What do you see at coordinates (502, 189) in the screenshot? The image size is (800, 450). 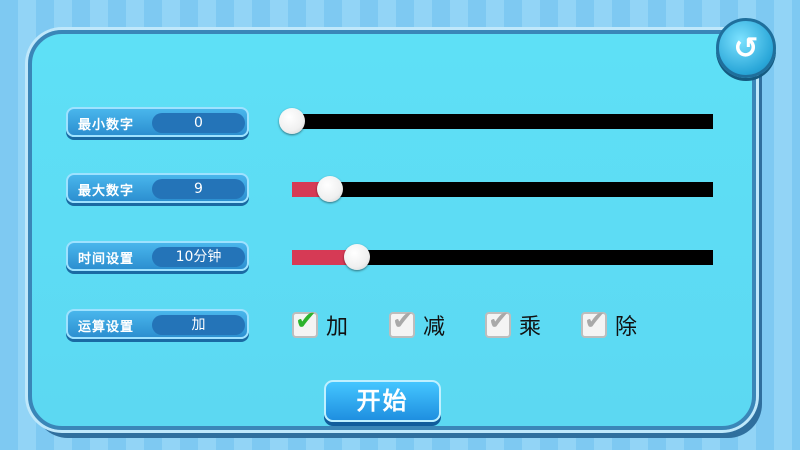 I see `max-number-slider` at bounding box center [502, 189].